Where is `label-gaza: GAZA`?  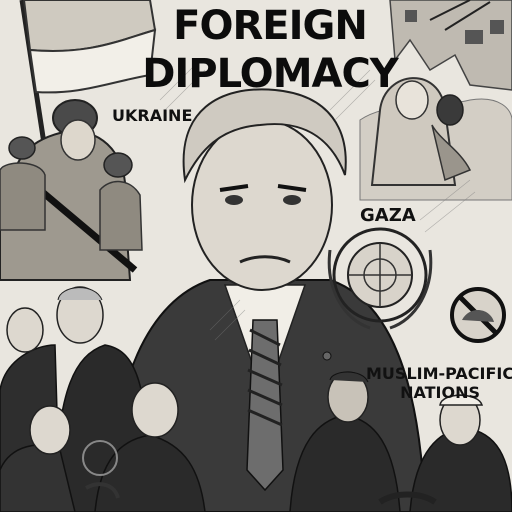 label-gaza: GAZA is located at coordinates (388, 215).